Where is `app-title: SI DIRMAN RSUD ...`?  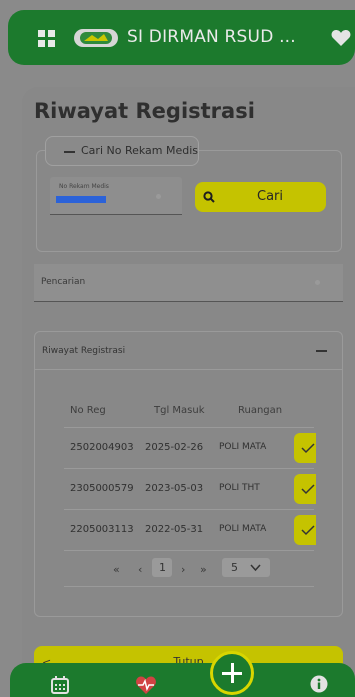 app-title: SI DIRMAN RSUD ... is located at coordinates (211, 37).